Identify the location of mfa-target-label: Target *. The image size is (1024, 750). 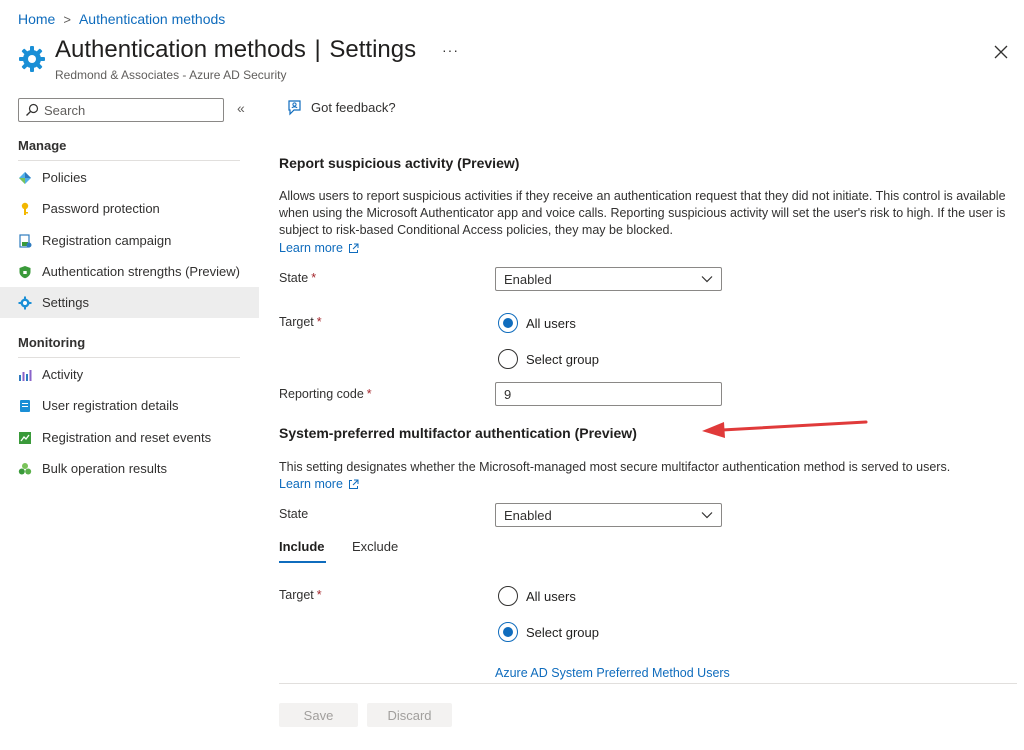
(300, 595).